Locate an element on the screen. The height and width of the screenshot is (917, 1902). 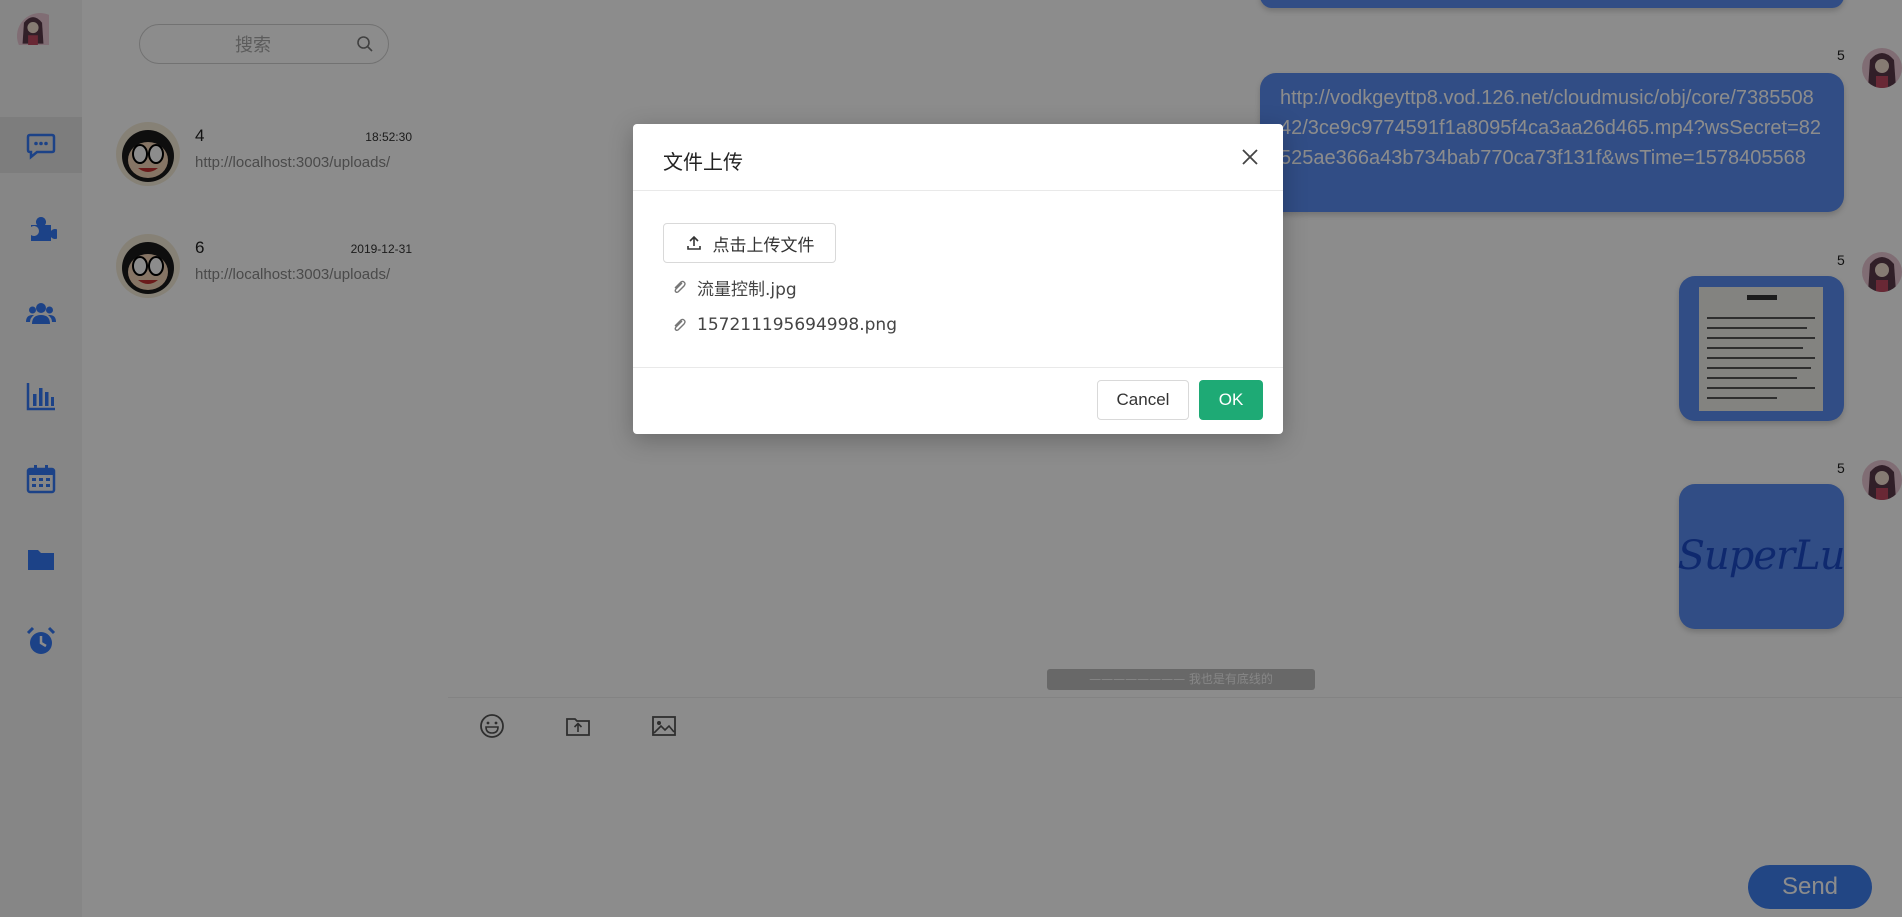
cancel-button: Cancel is located at coordinates (1143, 400).